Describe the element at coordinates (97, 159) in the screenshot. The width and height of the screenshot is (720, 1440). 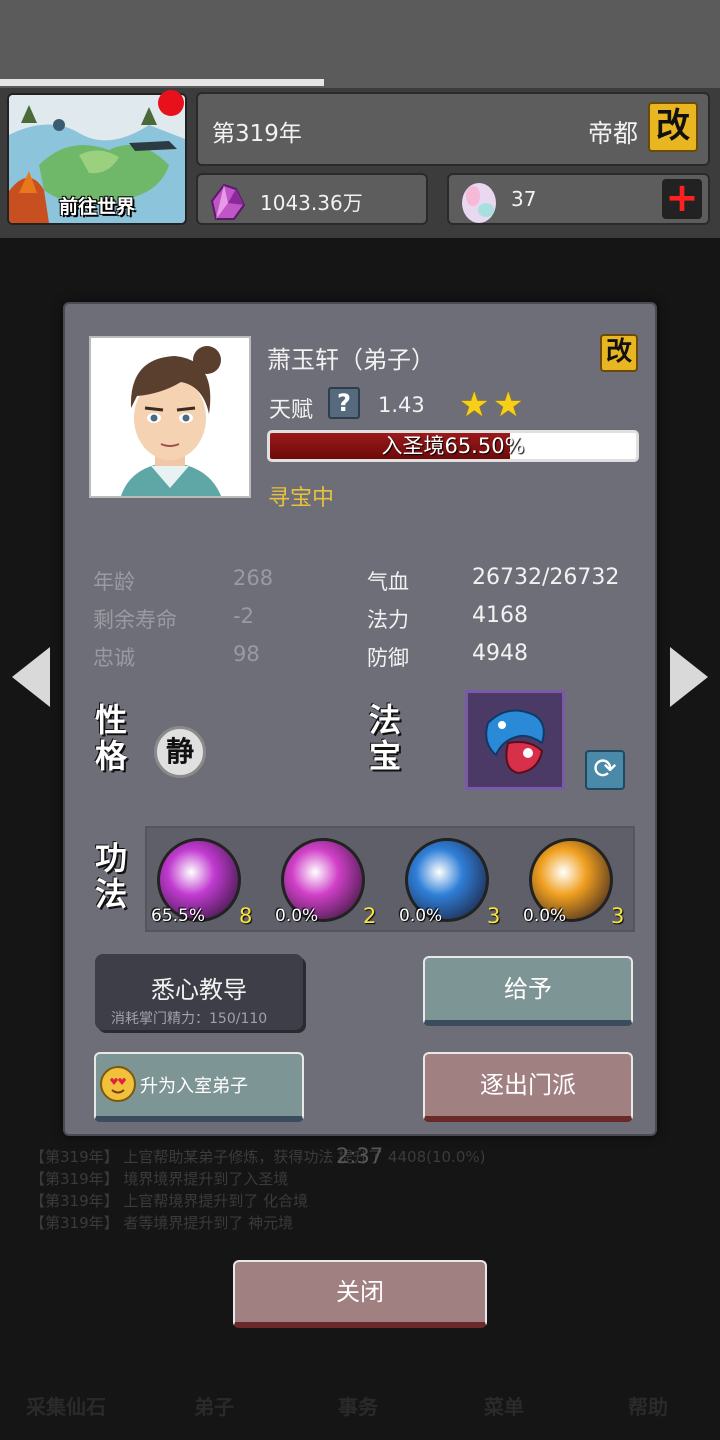
I see `world-map-button: 前往世界` at that location.